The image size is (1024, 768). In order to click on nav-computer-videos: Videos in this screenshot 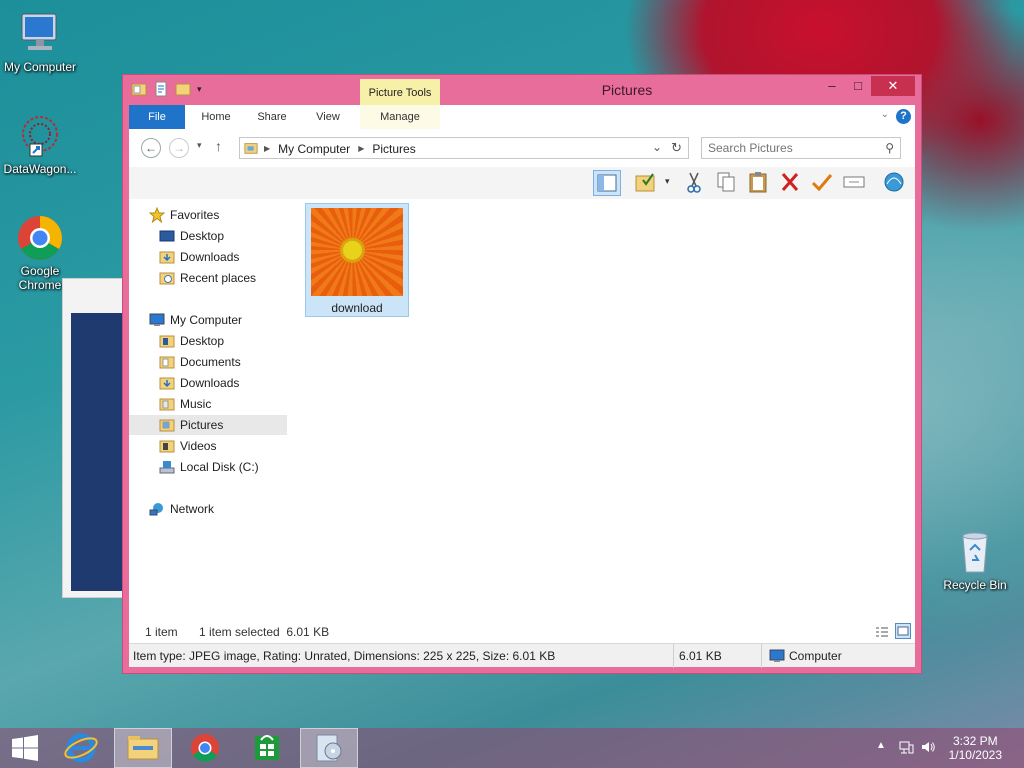, I will do `click(208, 446)`.